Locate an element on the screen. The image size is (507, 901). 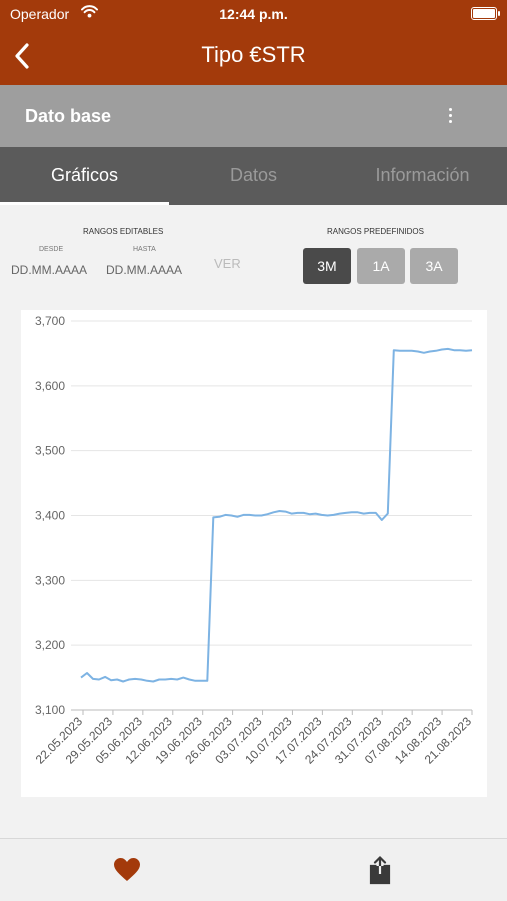
heart-icon is located at coordinates (127, 872).